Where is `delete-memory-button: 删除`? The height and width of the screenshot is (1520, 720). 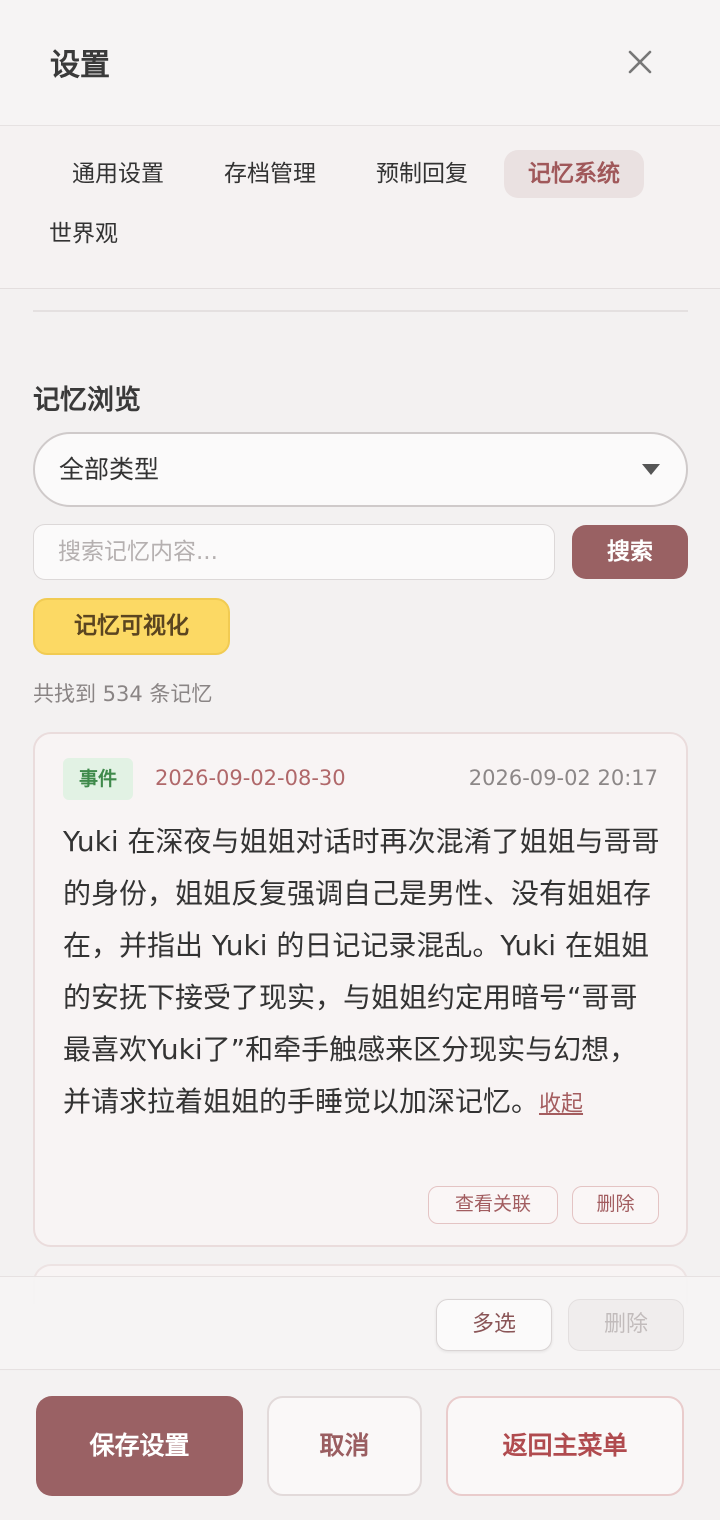 delete-memory-button: 删除 is located at coordinates (615, 1205).